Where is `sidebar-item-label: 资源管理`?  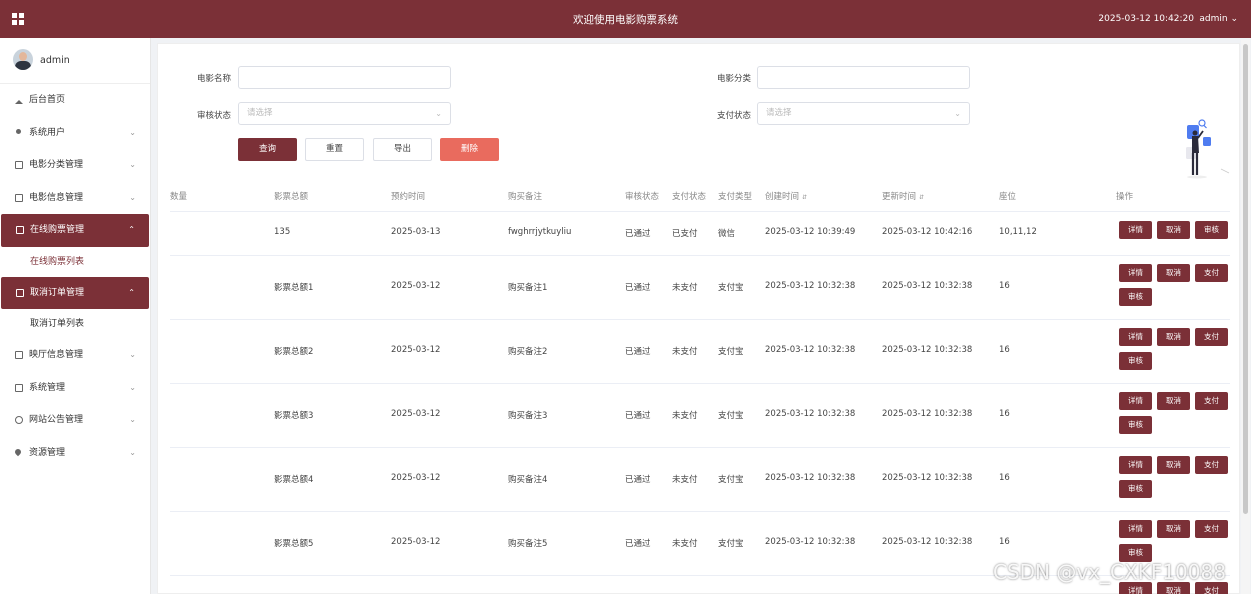
sidebar-item-label: 资源管理 is located at coordinates (47, 452).